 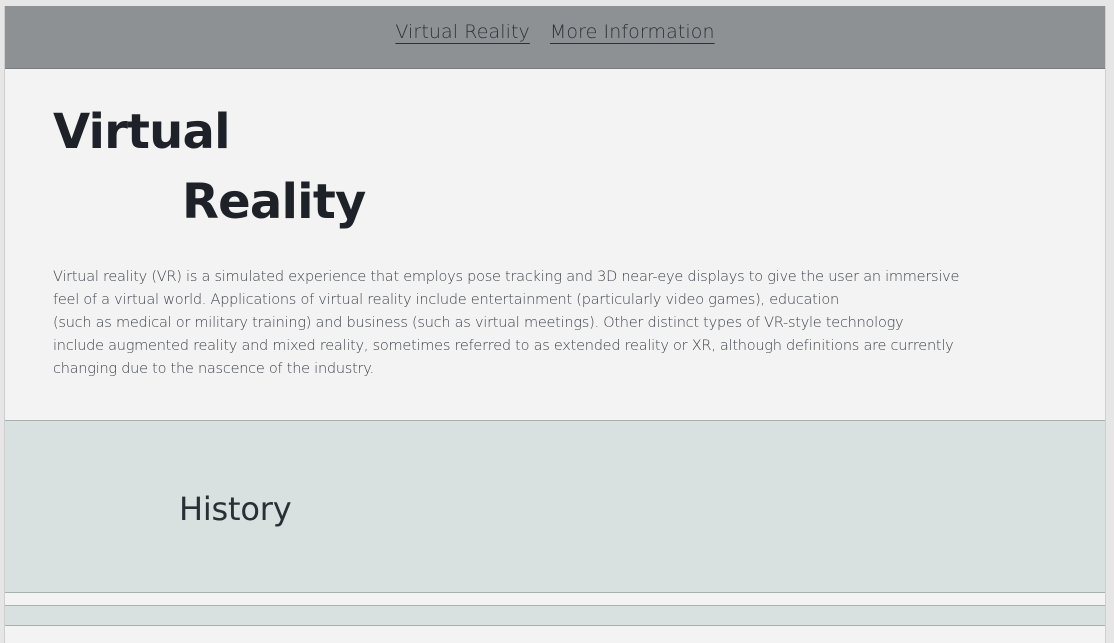 I want to click on next-content-section, so click(x=555, y=615).